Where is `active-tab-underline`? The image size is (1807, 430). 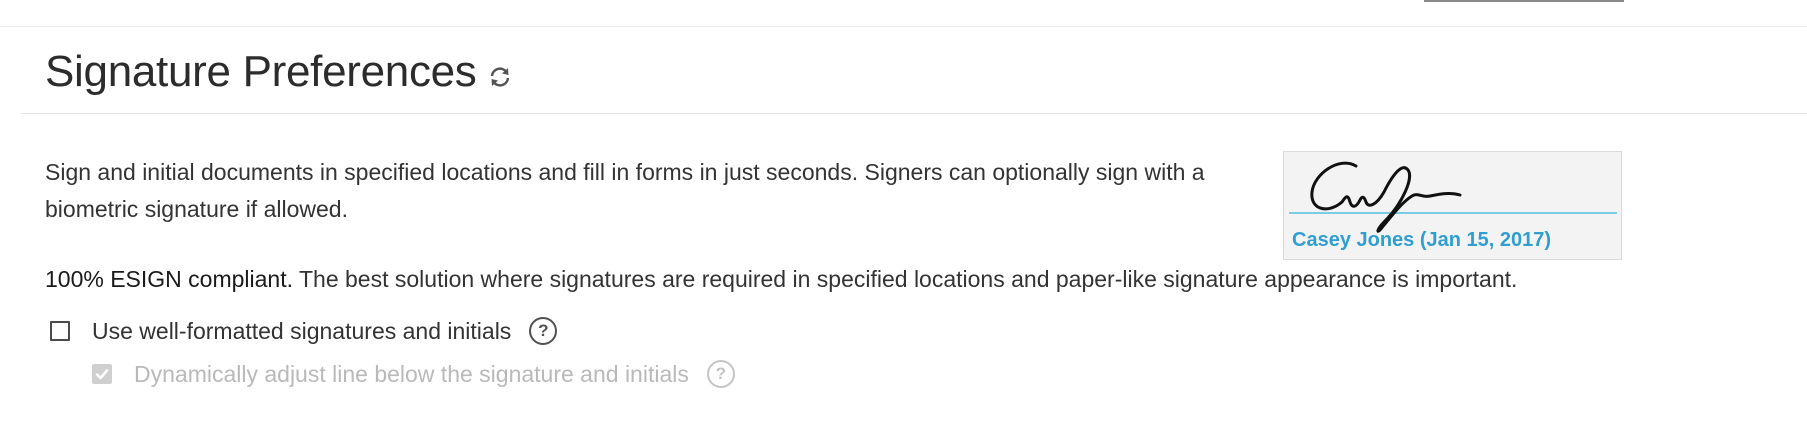
active-tab-underline is located at coordinates (1524, 1).